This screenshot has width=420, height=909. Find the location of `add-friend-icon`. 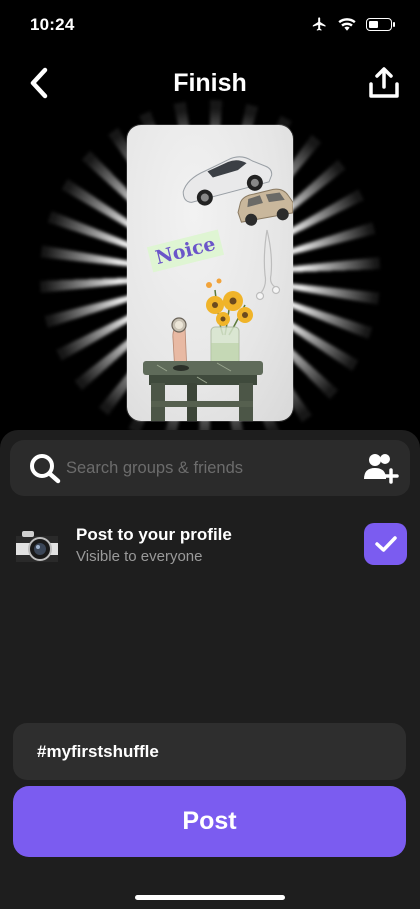

add-friend-icon is located at coordinates (381, 469).